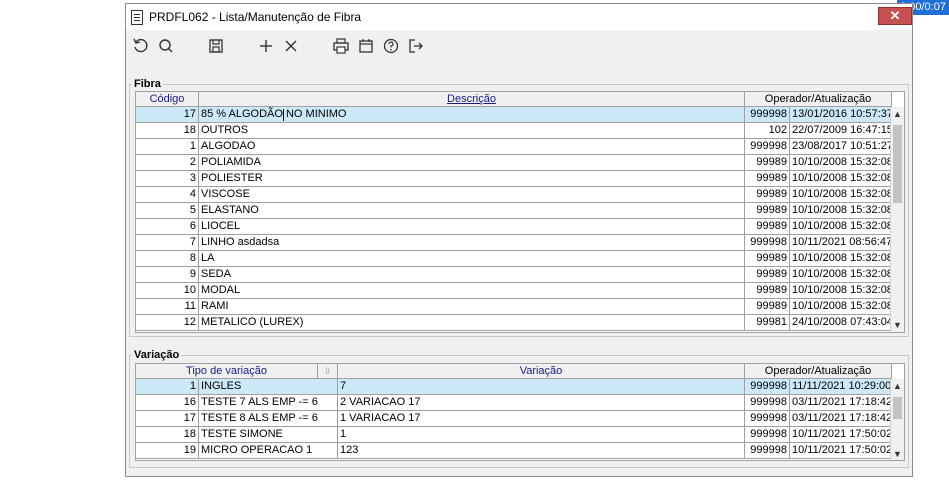 The image size is (949, 484). Describe the element at coordinates (167, 99) in the screenshot. I see `col-codigo-header: Código` at that location.